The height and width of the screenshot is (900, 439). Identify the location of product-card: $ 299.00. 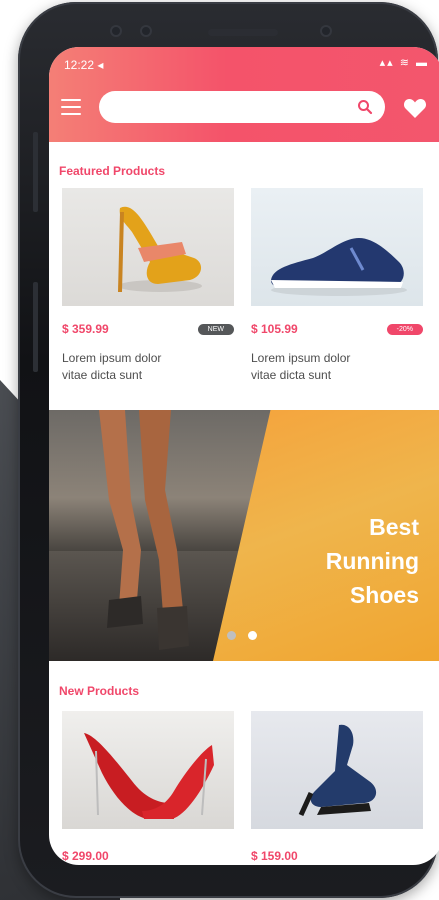
(148, 787).